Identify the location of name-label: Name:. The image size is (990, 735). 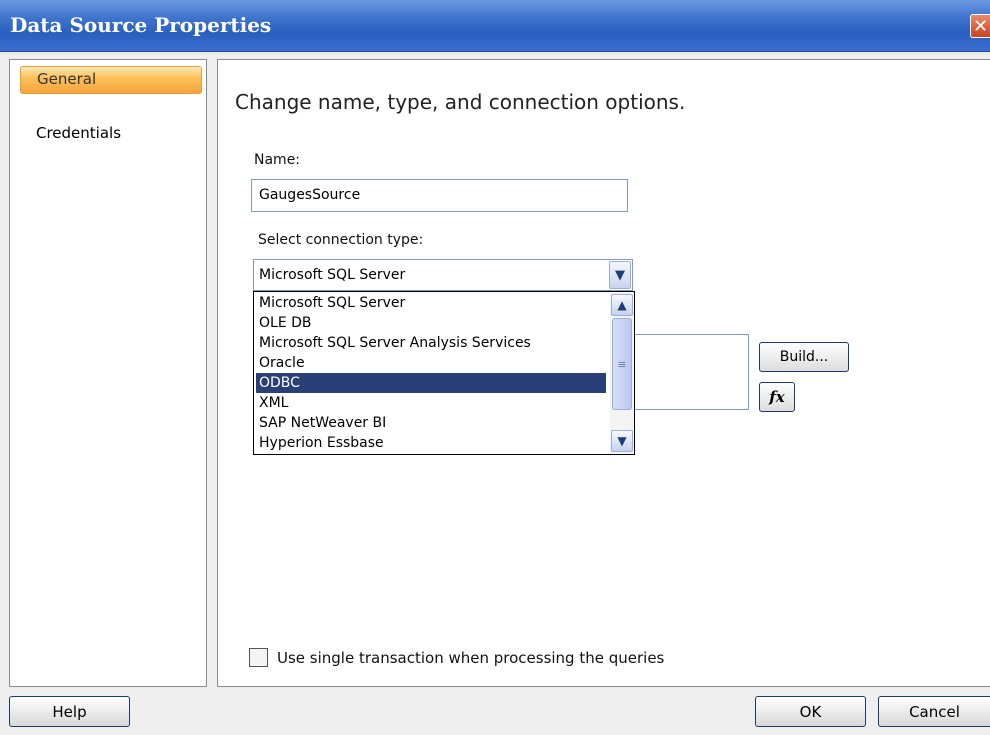
(277, 160).